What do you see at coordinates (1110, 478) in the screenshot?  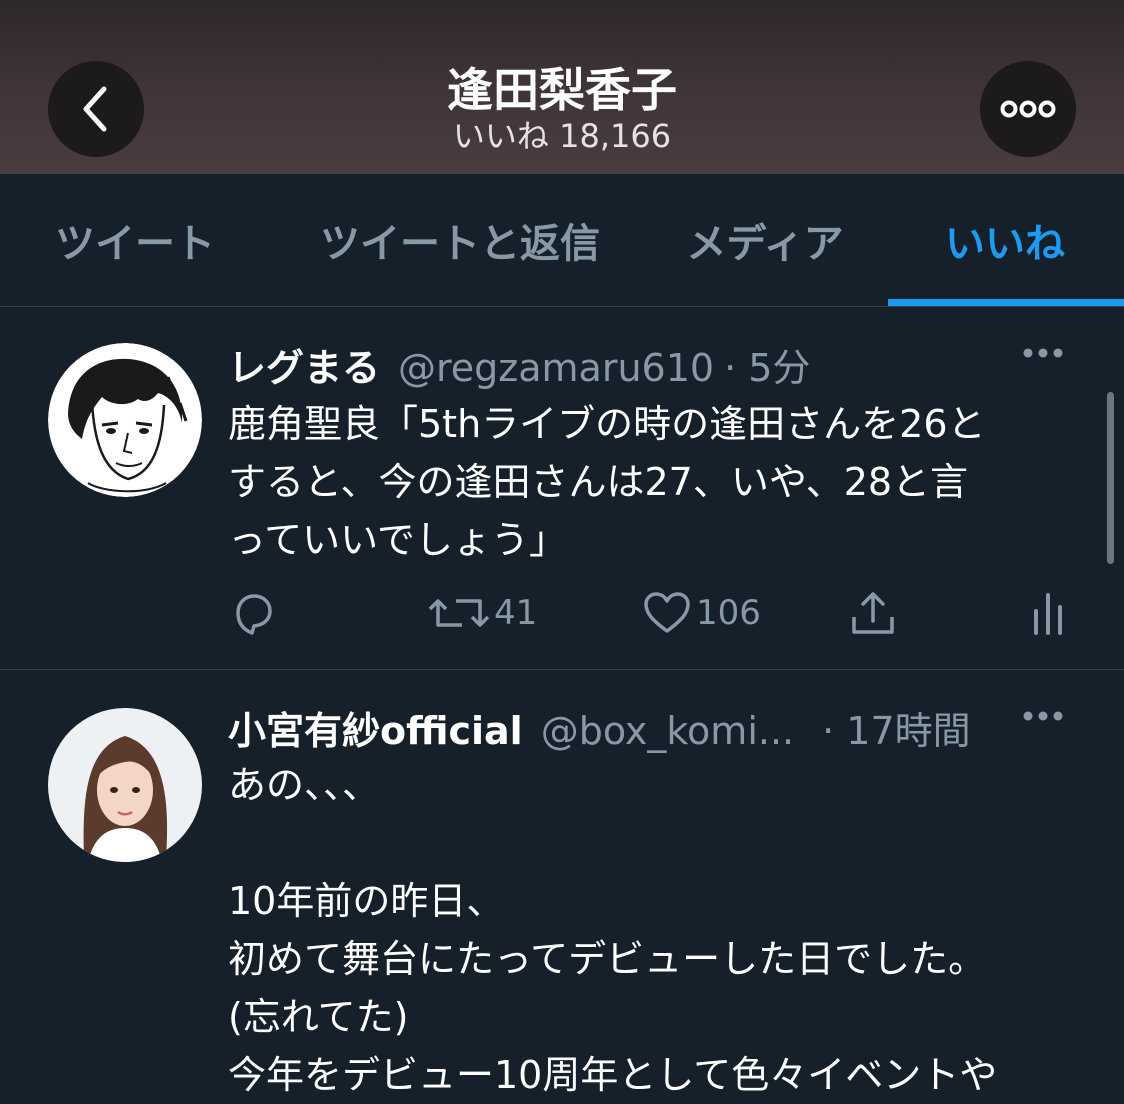 I see `scrollbar` at bounding box center [1110, 478].